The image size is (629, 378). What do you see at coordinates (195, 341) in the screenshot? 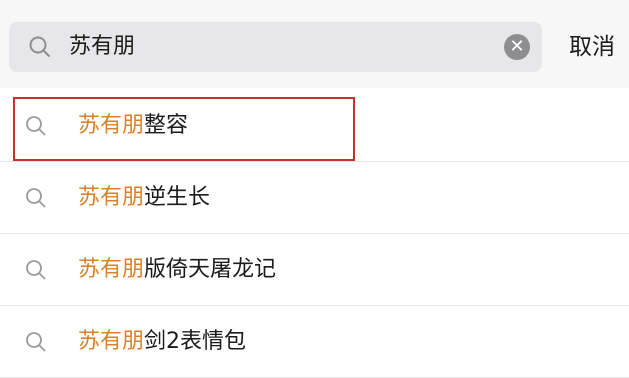
I see `suggestion-rest: 剑2表情包` at bounding box center [195, 341].